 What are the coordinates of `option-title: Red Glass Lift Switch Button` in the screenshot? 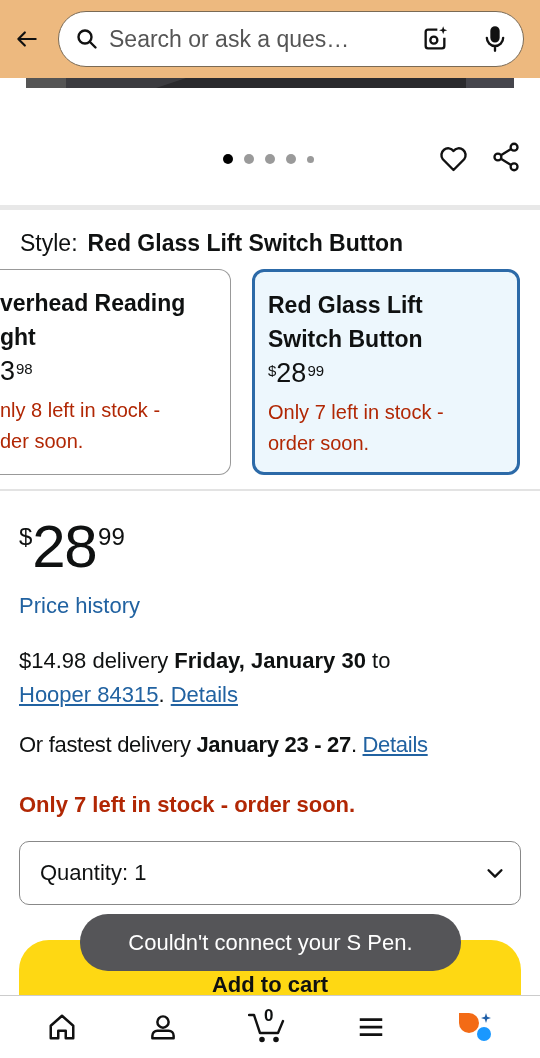 It's located at (346, 322).